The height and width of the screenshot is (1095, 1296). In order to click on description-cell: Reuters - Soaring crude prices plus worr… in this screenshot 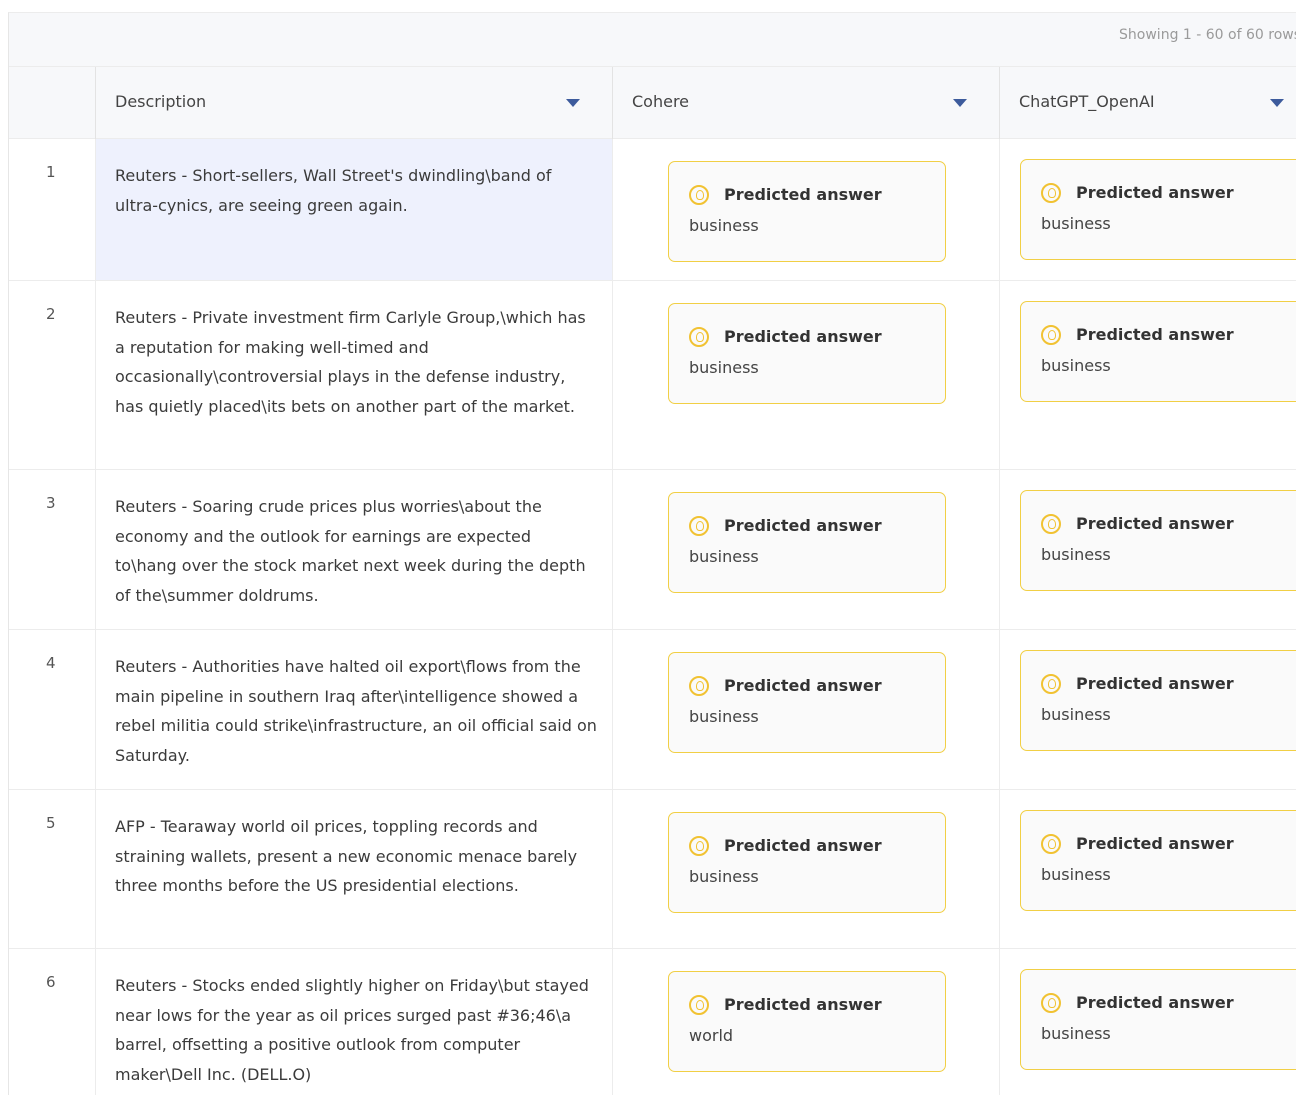, I will do `click(354, 549)`.